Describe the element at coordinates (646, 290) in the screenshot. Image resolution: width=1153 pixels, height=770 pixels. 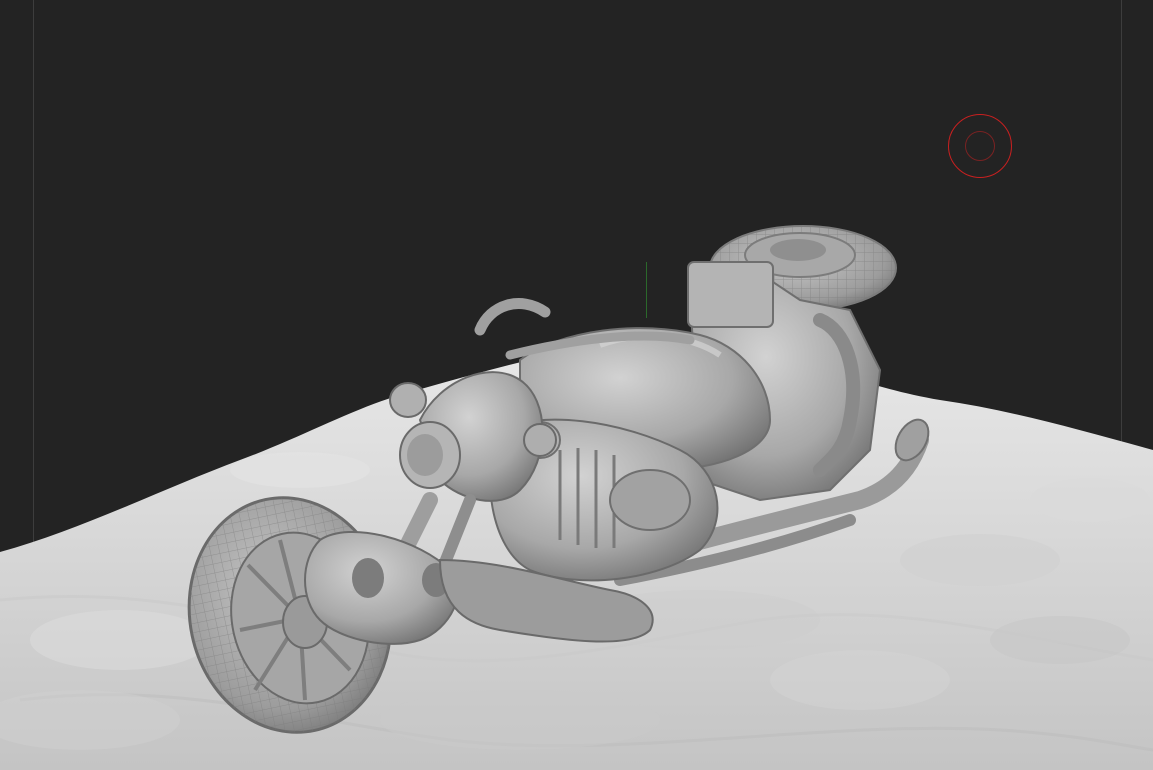
I see `vertical-axis-icon` at that location.